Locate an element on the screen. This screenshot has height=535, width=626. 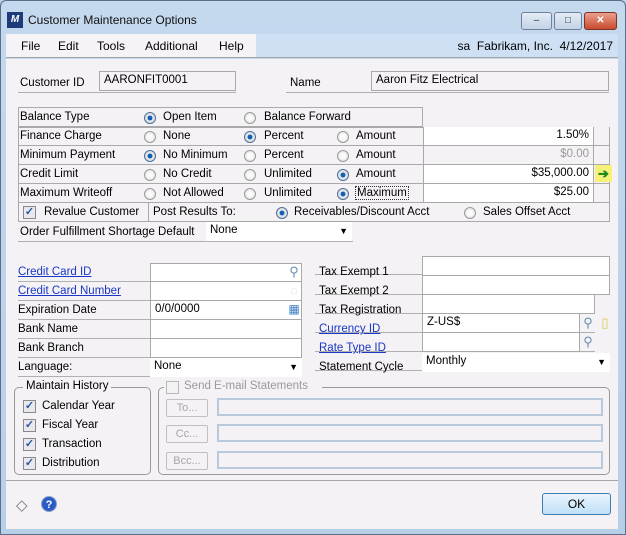
calendar-icon: ▦ is located at coordinates (294, 309).